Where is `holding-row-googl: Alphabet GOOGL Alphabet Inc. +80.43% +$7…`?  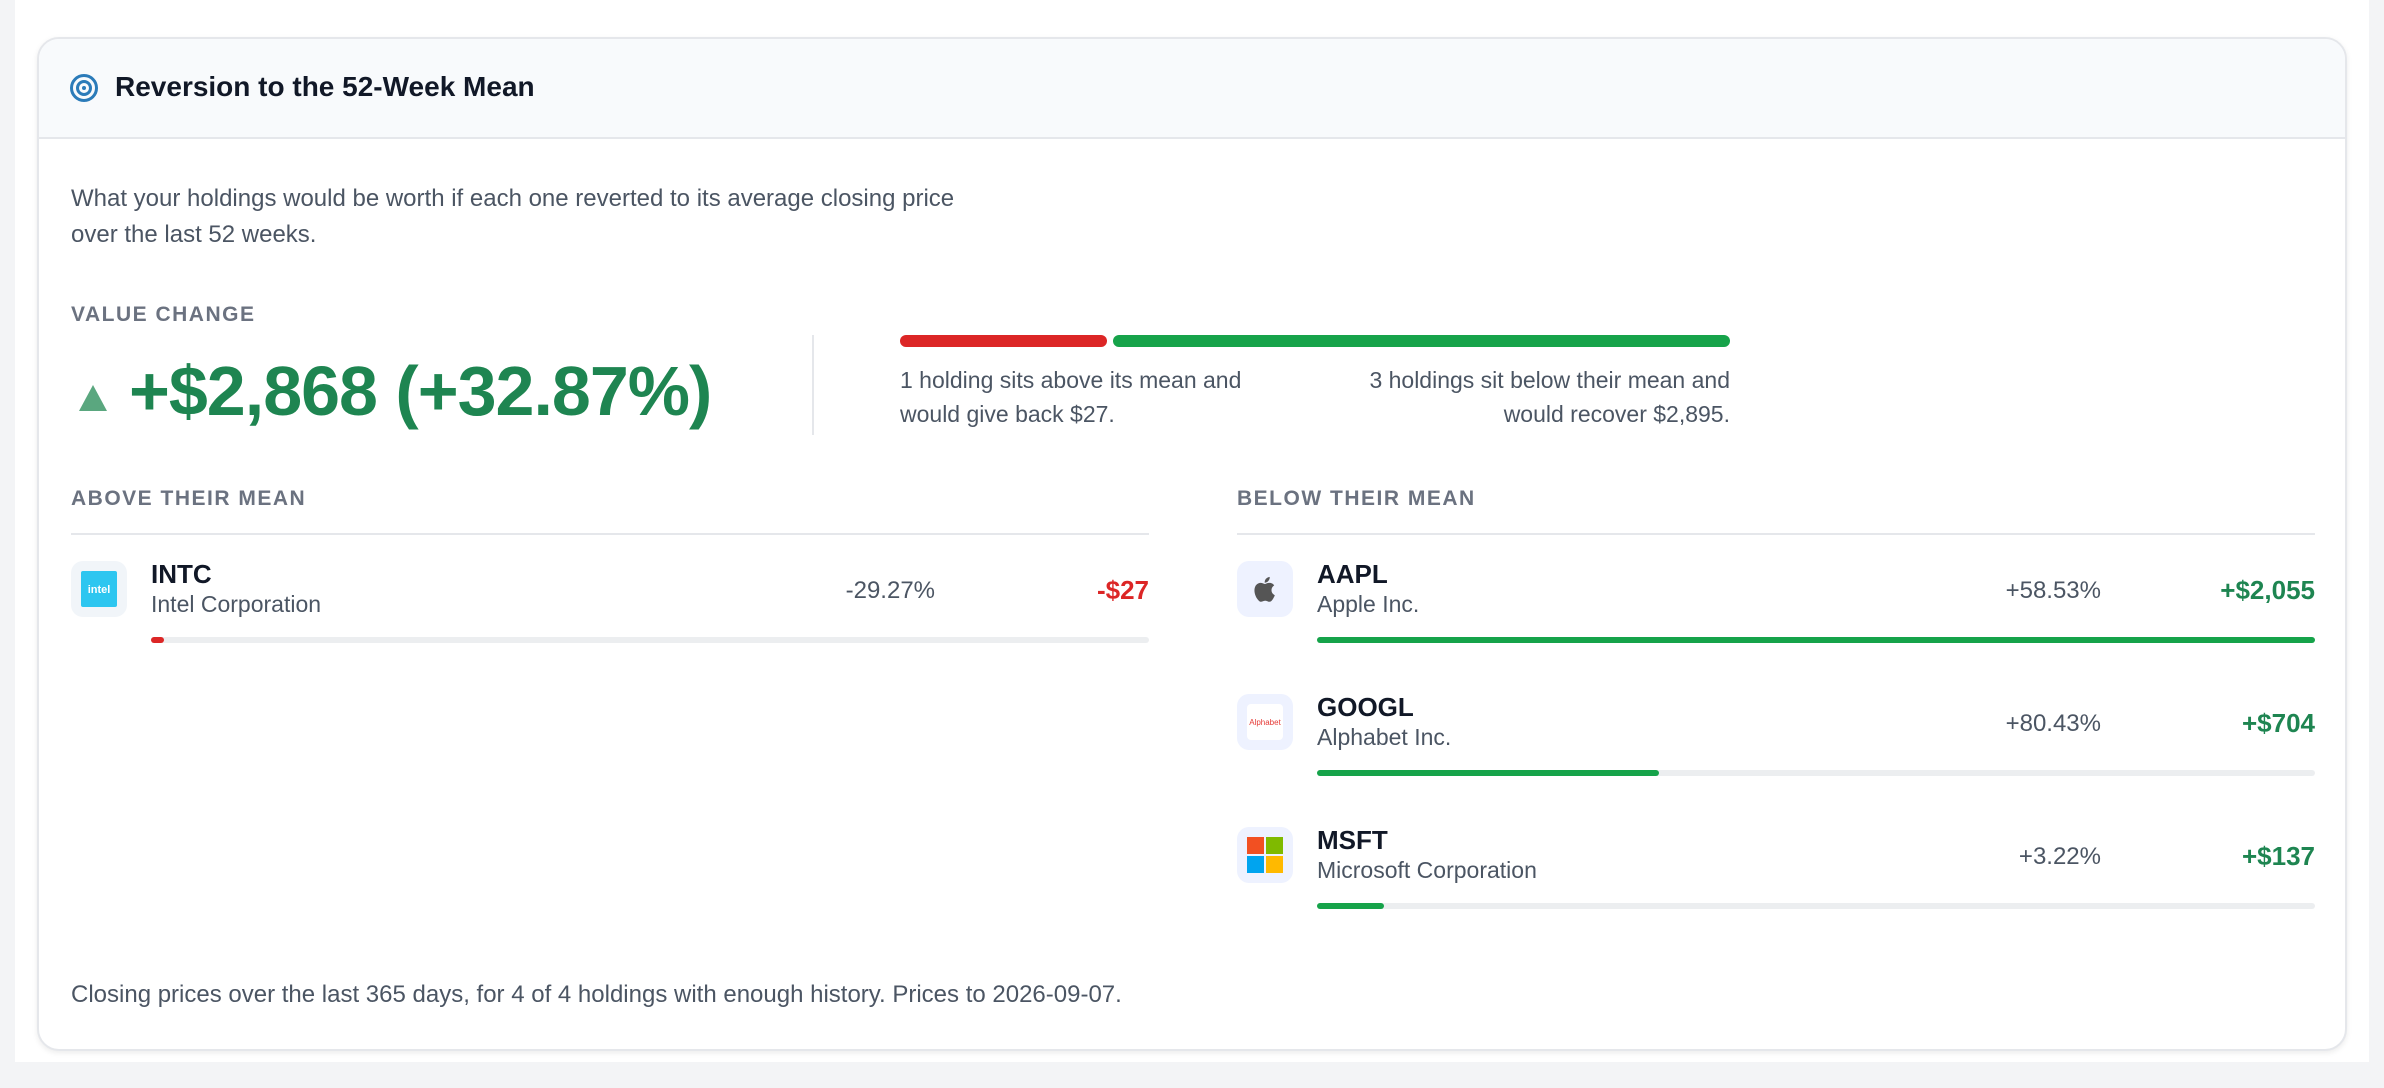 holding-row-googl: Alphabet GOOGL Alphabet Inc. +80.43% +$7… is located at coordinates (1776, 738).